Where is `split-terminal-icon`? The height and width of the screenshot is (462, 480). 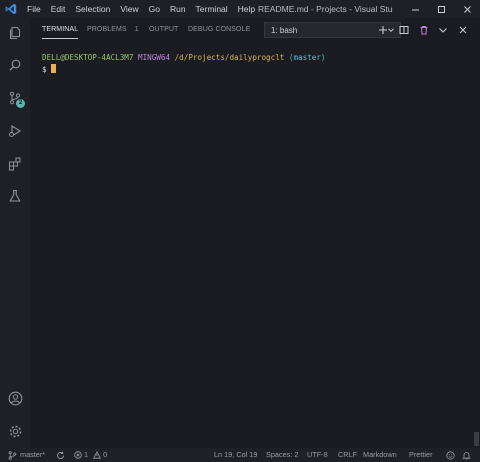 split-terminal-icon is located at coordinates (404, 30).